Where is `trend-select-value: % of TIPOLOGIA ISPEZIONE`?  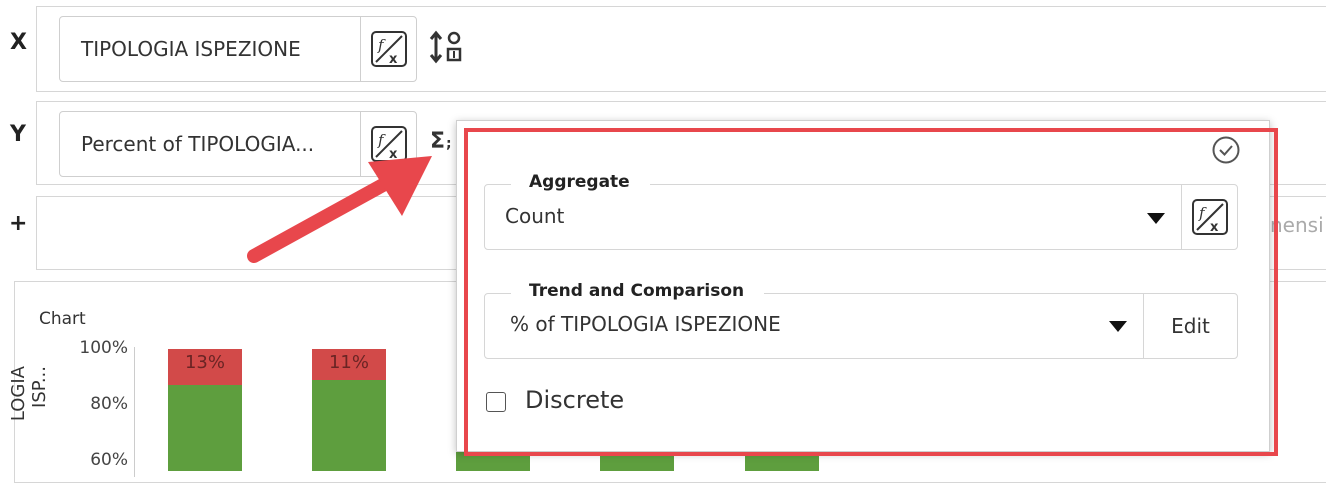
trend-select-value: % of TIPOLOGIA ISPEZIONE is located at coordinates (645, 324).